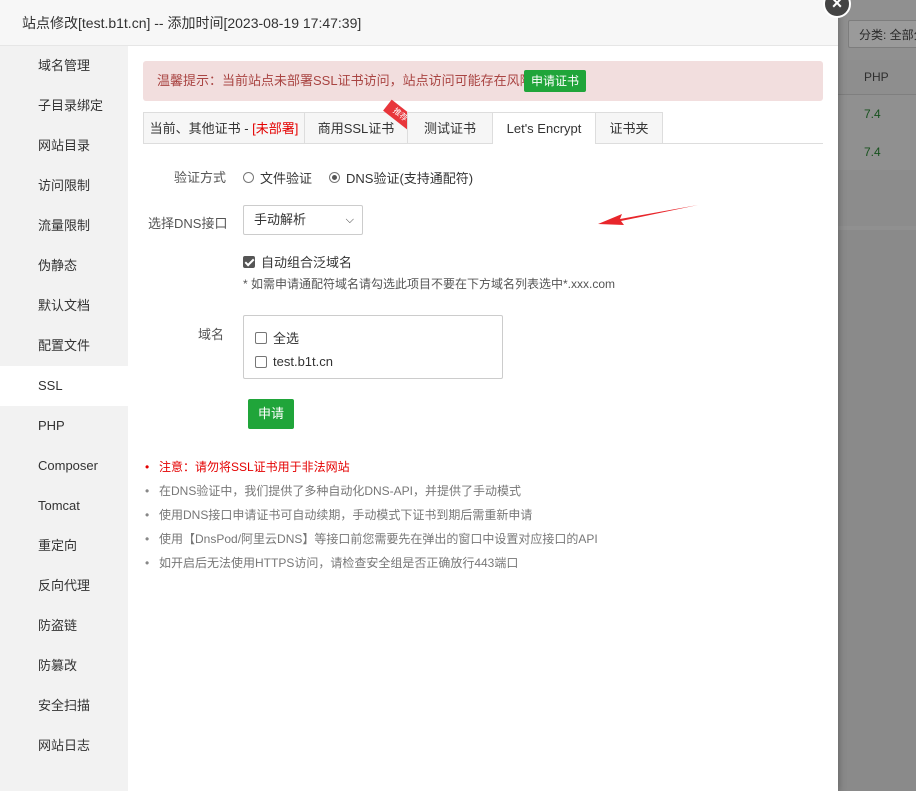  I want to click on tab-label: 测试证书, so click(449, 128).